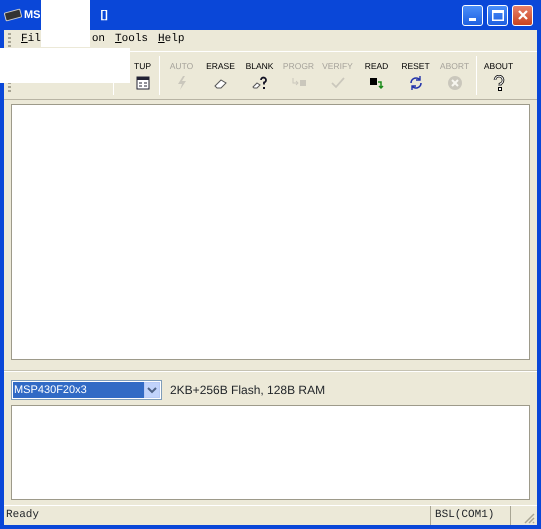  What do you see at coordinates (220, 75) in the screenshot?
I see `toolbar-button: ERASE` at bounding box center [220, 75].